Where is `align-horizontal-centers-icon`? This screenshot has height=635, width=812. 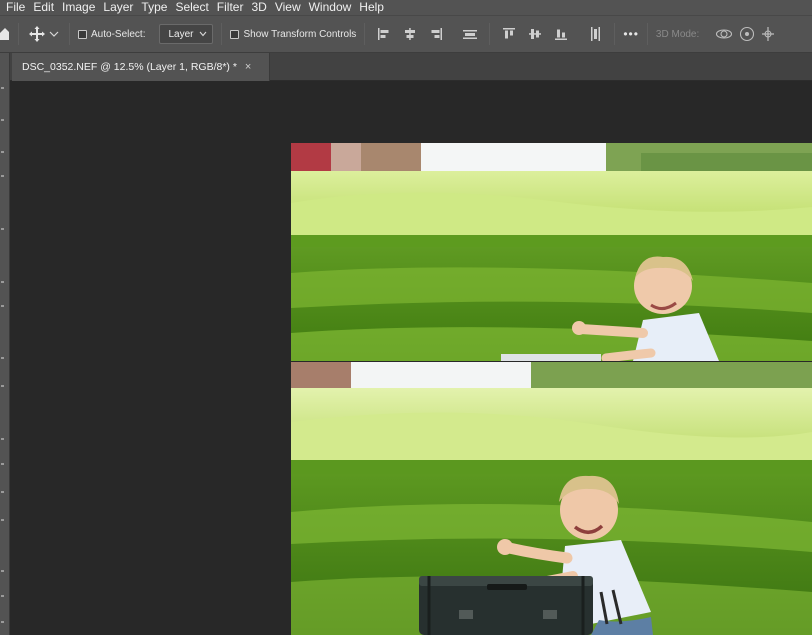
align-horizontal-centers-icon is located at coordinates (410, 34).